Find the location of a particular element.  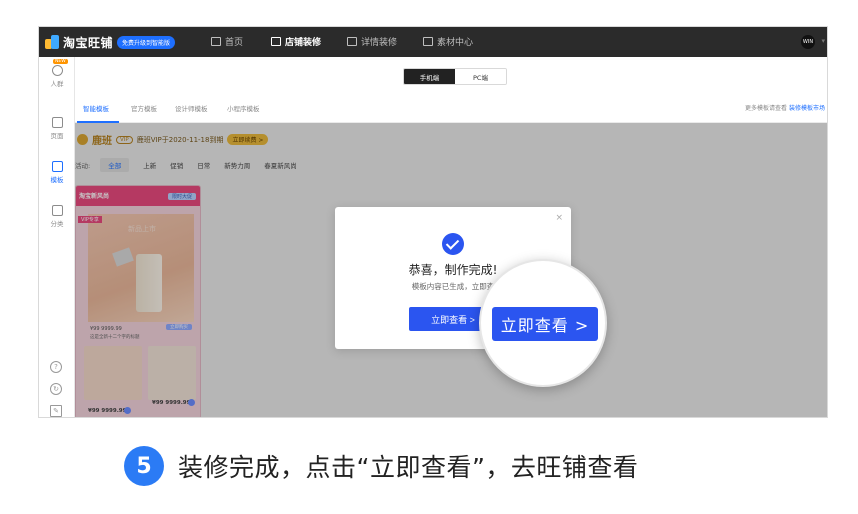

nav-material-center-label: 素材中心 is located at coordinates (455, 43).